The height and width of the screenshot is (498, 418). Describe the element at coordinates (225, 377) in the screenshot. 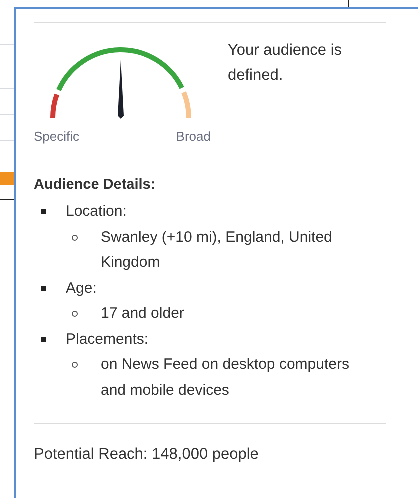

I see `detail-value: on News Feed on desktop computers and mobile devices` at that location.